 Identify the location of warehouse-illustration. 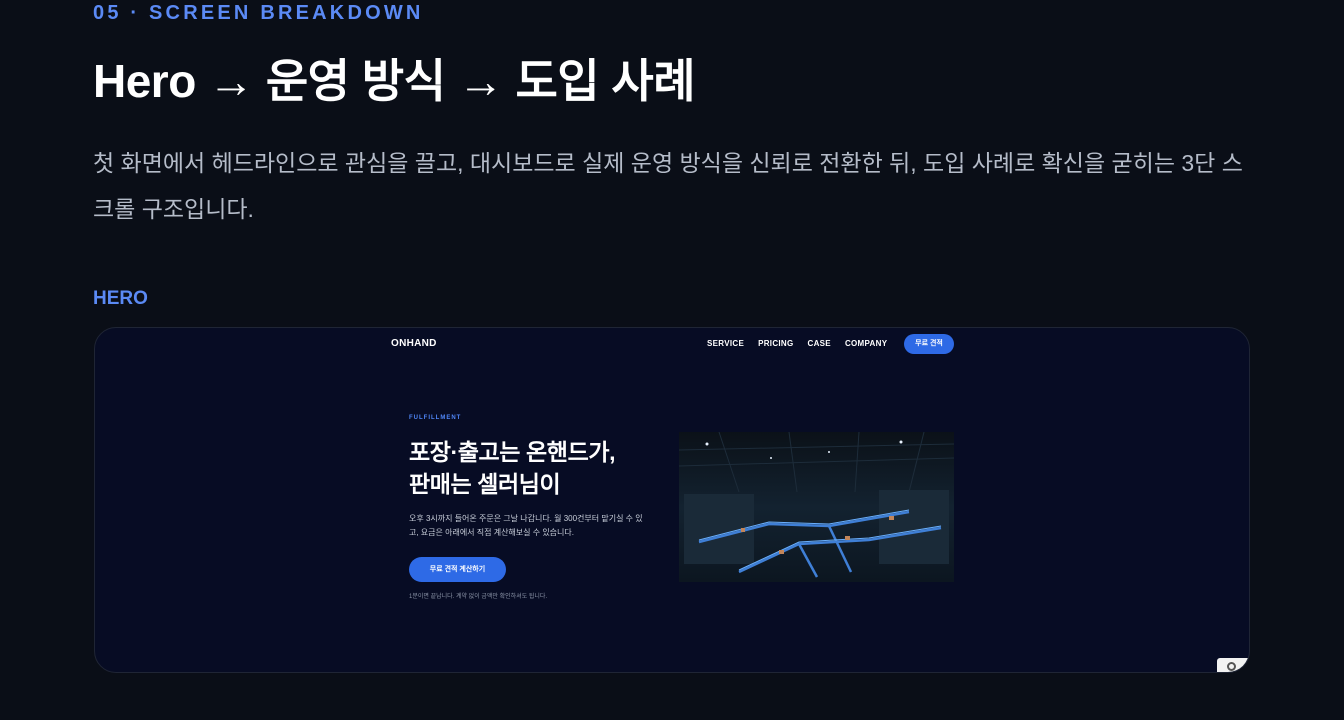
(816, 507).